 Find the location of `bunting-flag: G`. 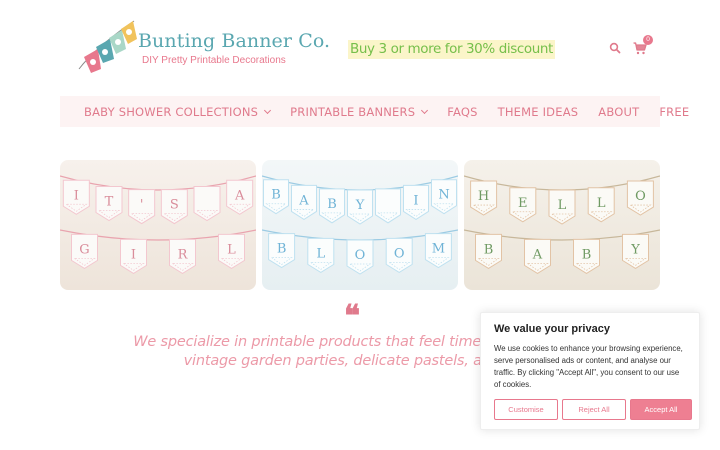

bunting-flag: G is located at coordinates (84, 251).